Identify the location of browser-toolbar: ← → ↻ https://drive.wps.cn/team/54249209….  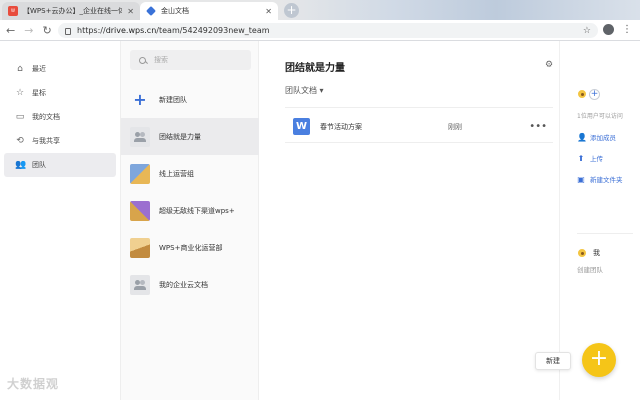
(320, 30).